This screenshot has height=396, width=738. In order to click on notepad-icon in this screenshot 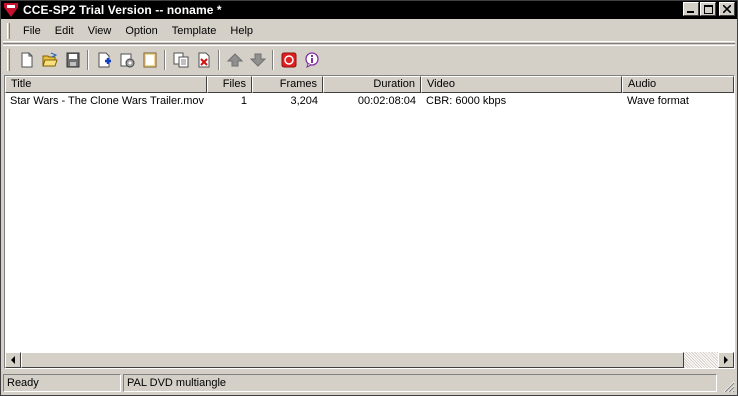, I will do `click(149, 59)`.